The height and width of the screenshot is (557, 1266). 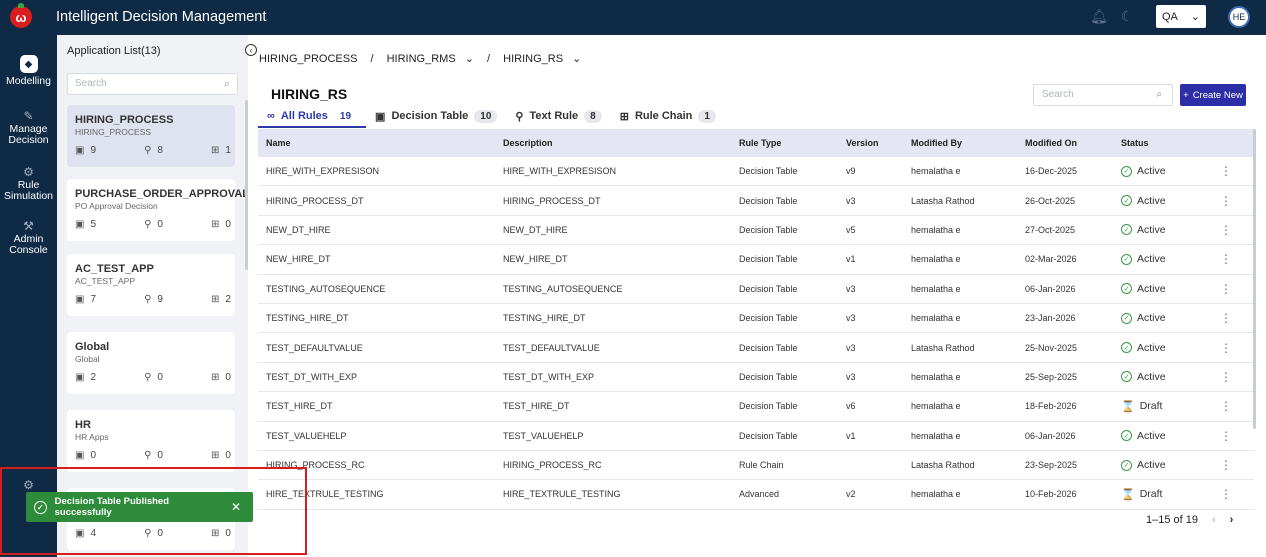 I want to click on app-description: HIRING_PROCESS, so click(x=113, y=132).